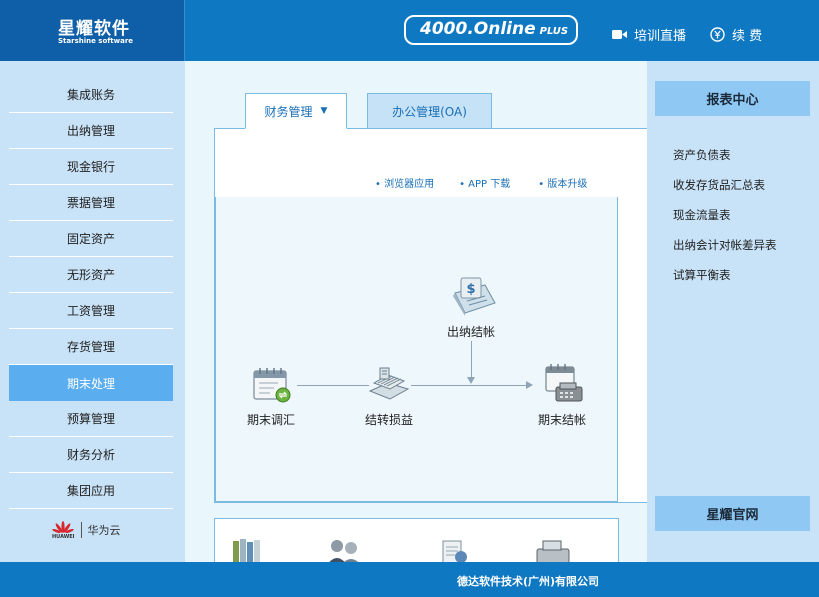 The height and width of the screenshot is (597, 819). Describe the element at coordinates (388, 420) in the screenshot. I see `flow-node-carry-forward-label: 结转损益` at that location.